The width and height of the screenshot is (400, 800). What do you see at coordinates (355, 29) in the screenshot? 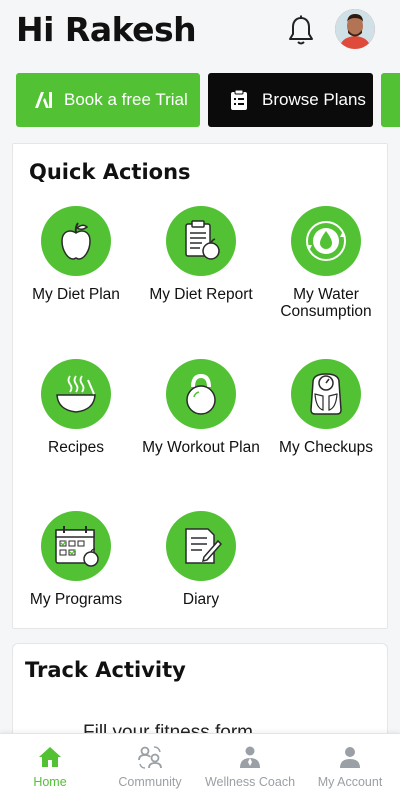
I see `avatar` at bounding box center [355, 29].